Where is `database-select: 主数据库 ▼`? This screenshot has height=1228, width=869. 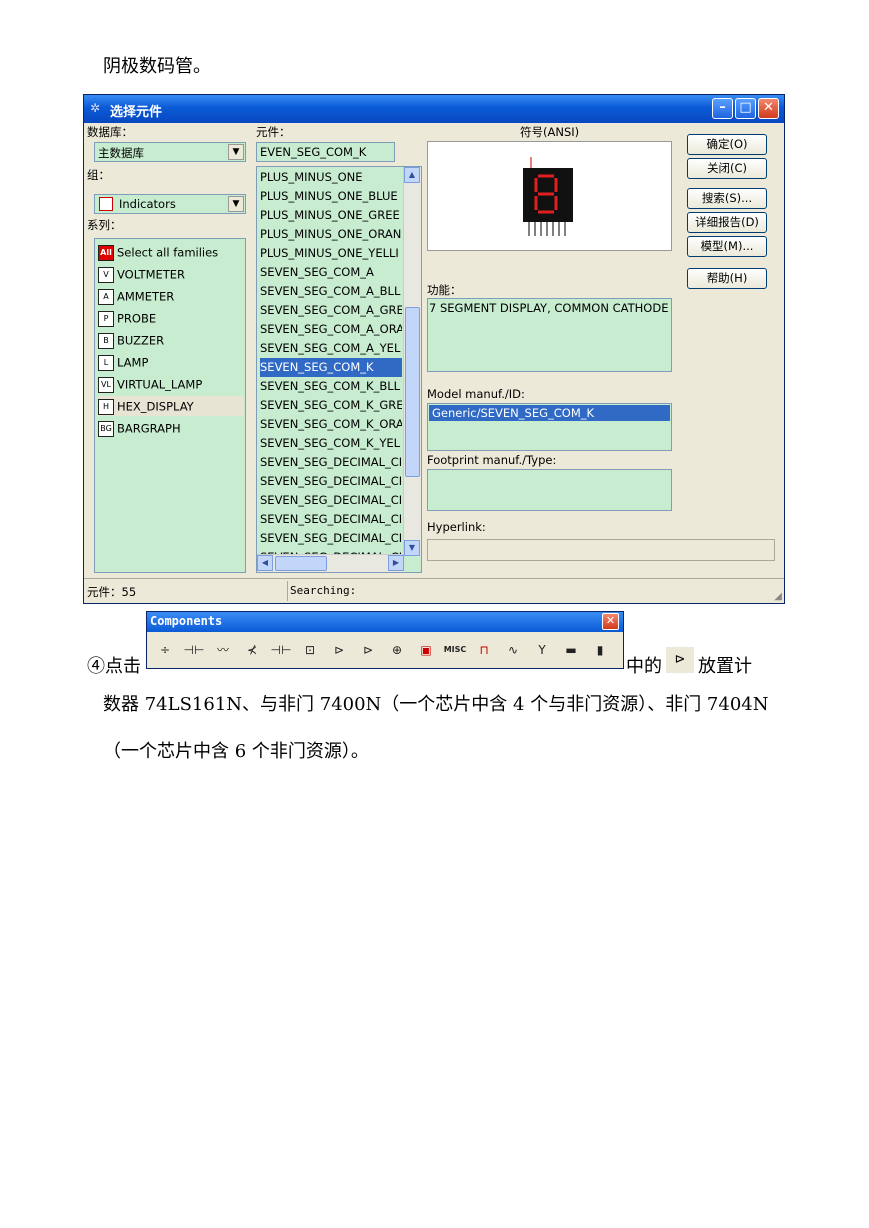
database-select: 主数据库 ▼ is located at coordinates (170, 152).